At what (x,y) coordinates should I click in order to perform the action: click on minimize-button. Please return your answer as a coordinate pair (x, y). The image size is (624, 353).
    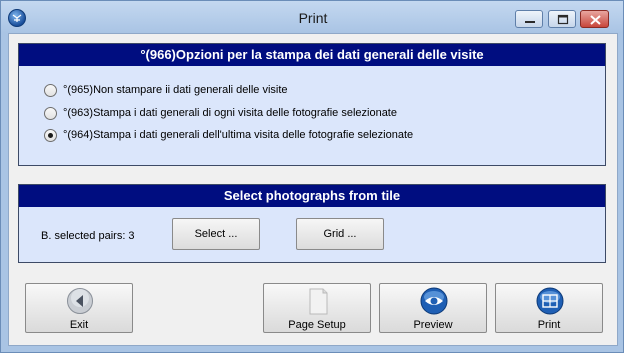
    Looking at the image, I should click on (529, 19).